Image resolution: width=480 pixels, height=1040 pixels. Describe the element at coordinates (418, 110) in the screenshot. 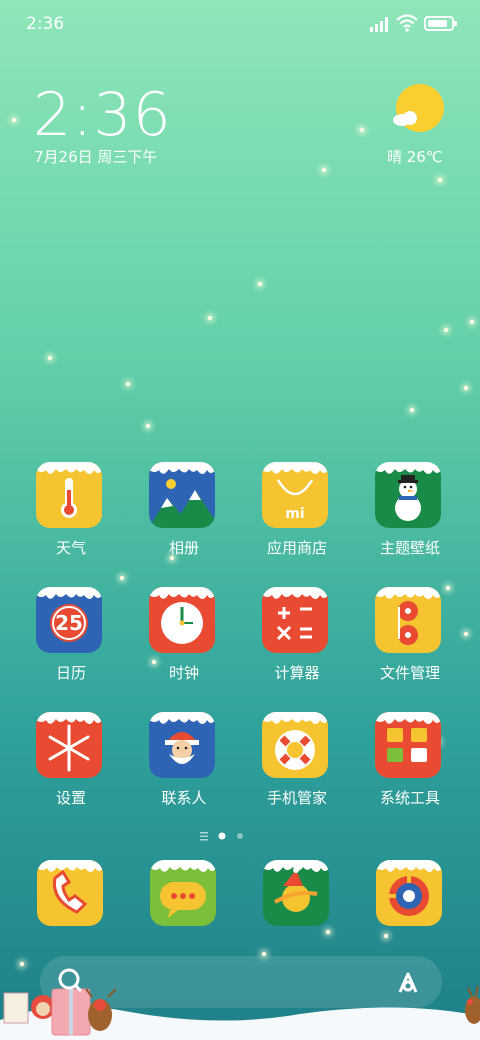

I see `sun-cloud-icon` at that location.